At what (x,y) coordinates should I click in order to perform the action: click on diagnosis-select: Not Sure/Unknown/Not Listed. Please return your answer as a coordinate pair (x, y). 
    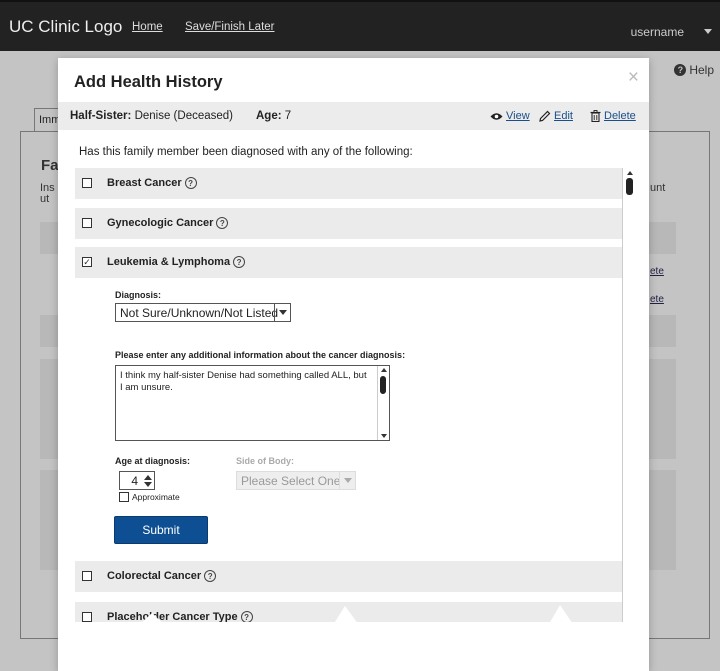
    Looking at the image, I should click on (203, 312).